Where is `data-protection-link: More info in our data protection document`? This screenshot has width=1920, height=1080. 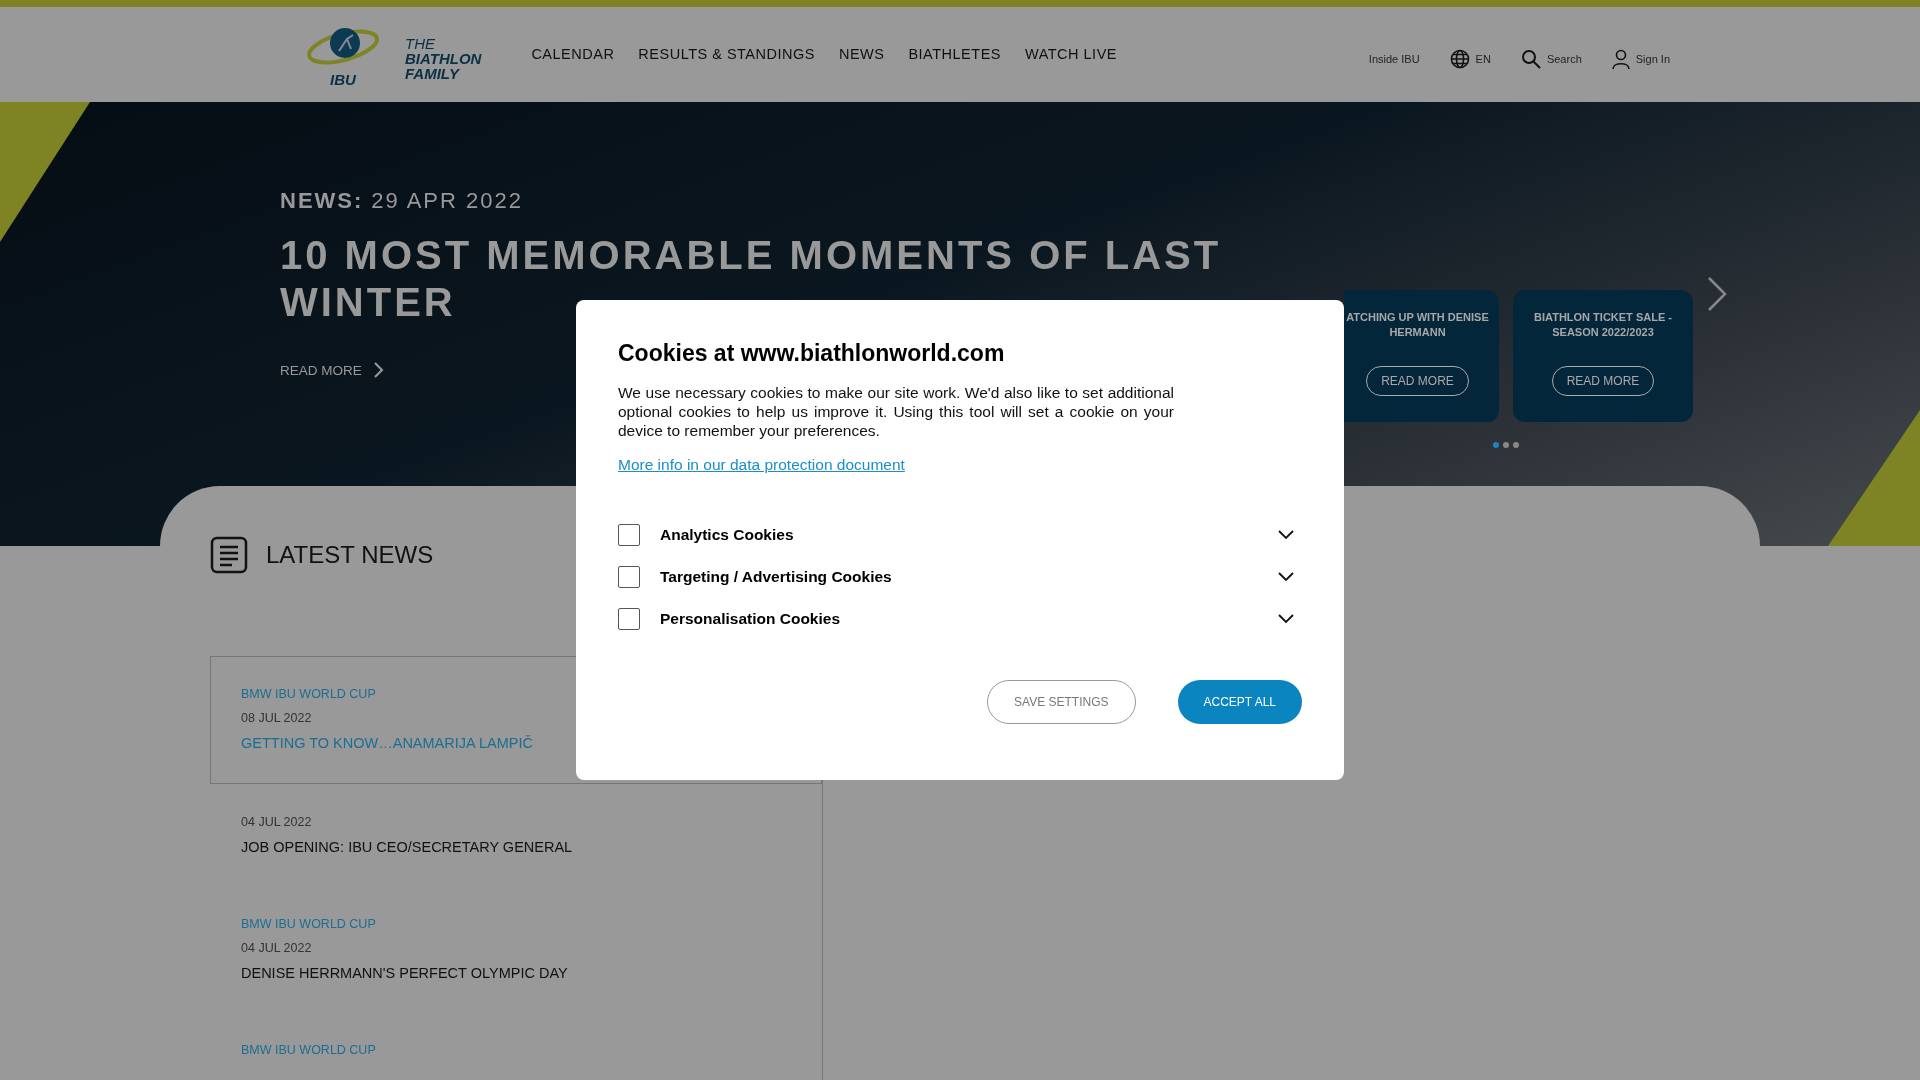 data-protection-link: More info in our data protection document is located at coordinates (761, 465).